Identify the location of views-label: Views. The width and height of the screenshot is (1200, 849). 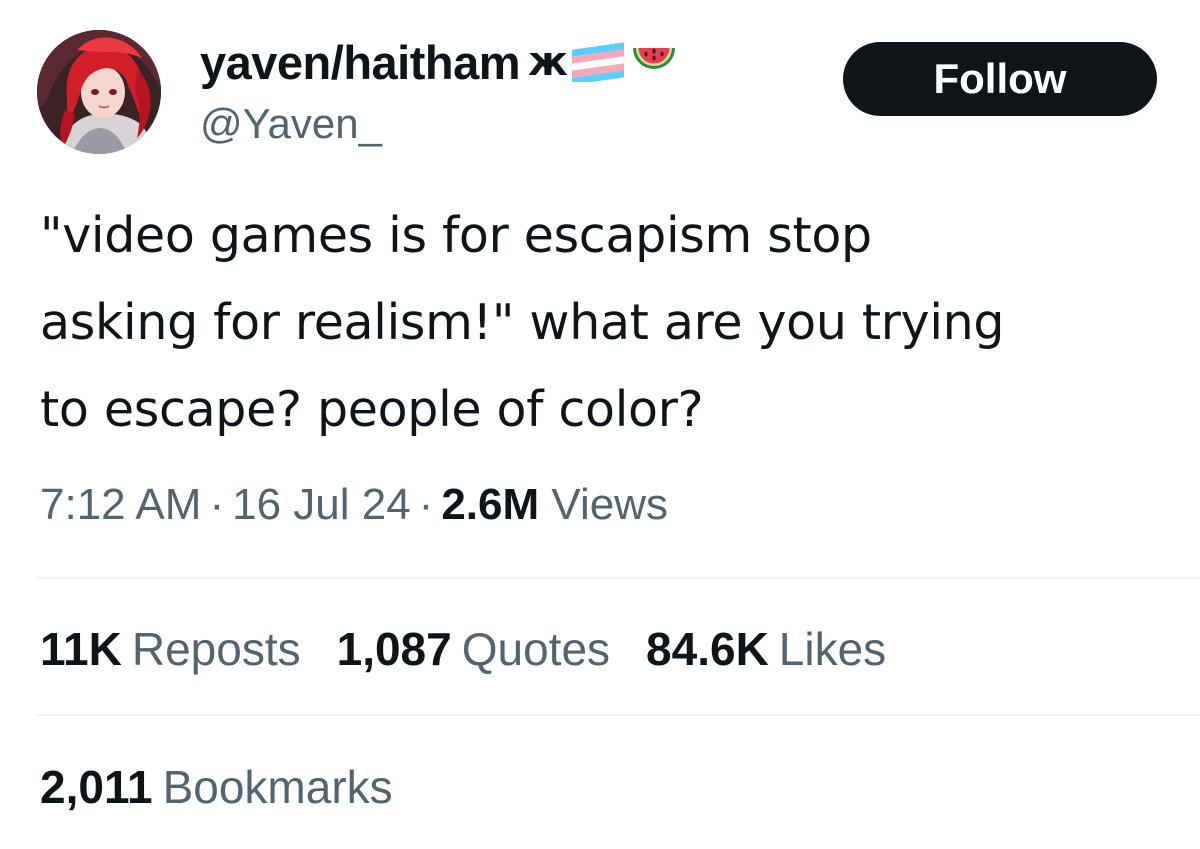
(609, 504).